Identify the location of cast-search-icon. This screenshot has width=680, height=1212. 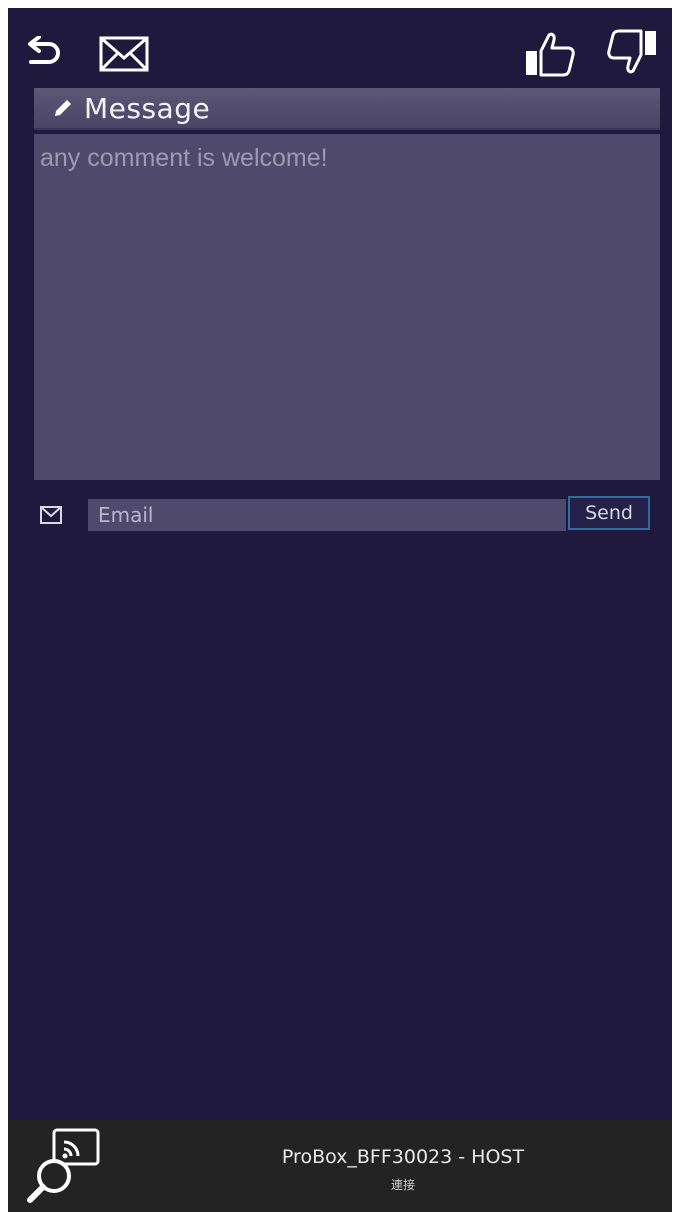
(64, 1165).